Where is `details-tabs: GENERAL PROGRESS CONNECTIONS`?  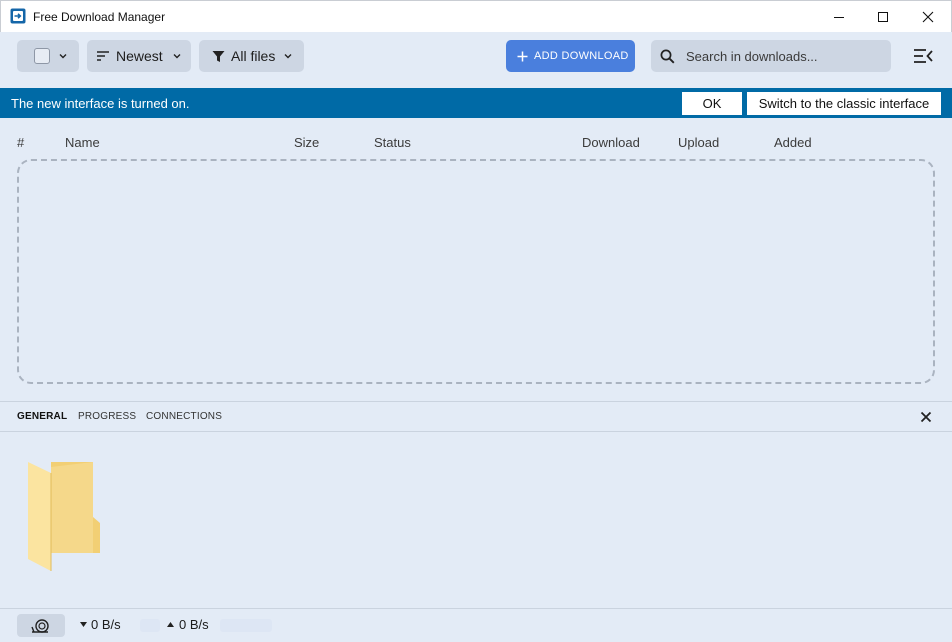 details-tabs: GENERAL PROGRESS CONNECTIONS is located at coordinates (476, 417).